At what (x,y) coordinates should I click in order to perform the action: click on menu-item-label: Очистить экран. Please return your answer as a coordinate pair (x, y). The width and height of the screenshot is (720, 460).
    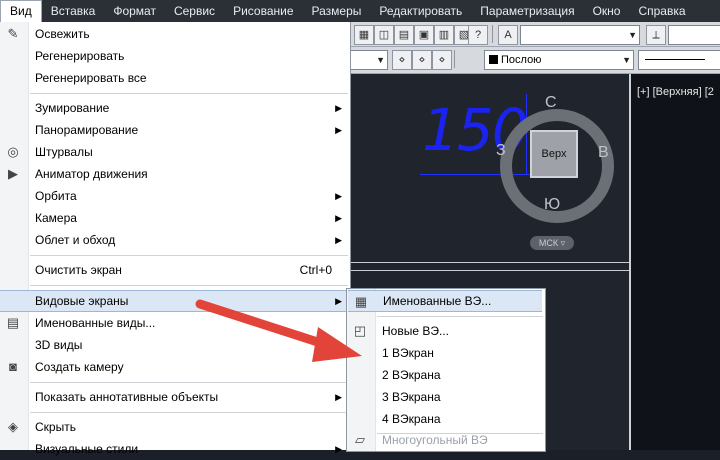
    Looking at the image, I should click on (78, 270).